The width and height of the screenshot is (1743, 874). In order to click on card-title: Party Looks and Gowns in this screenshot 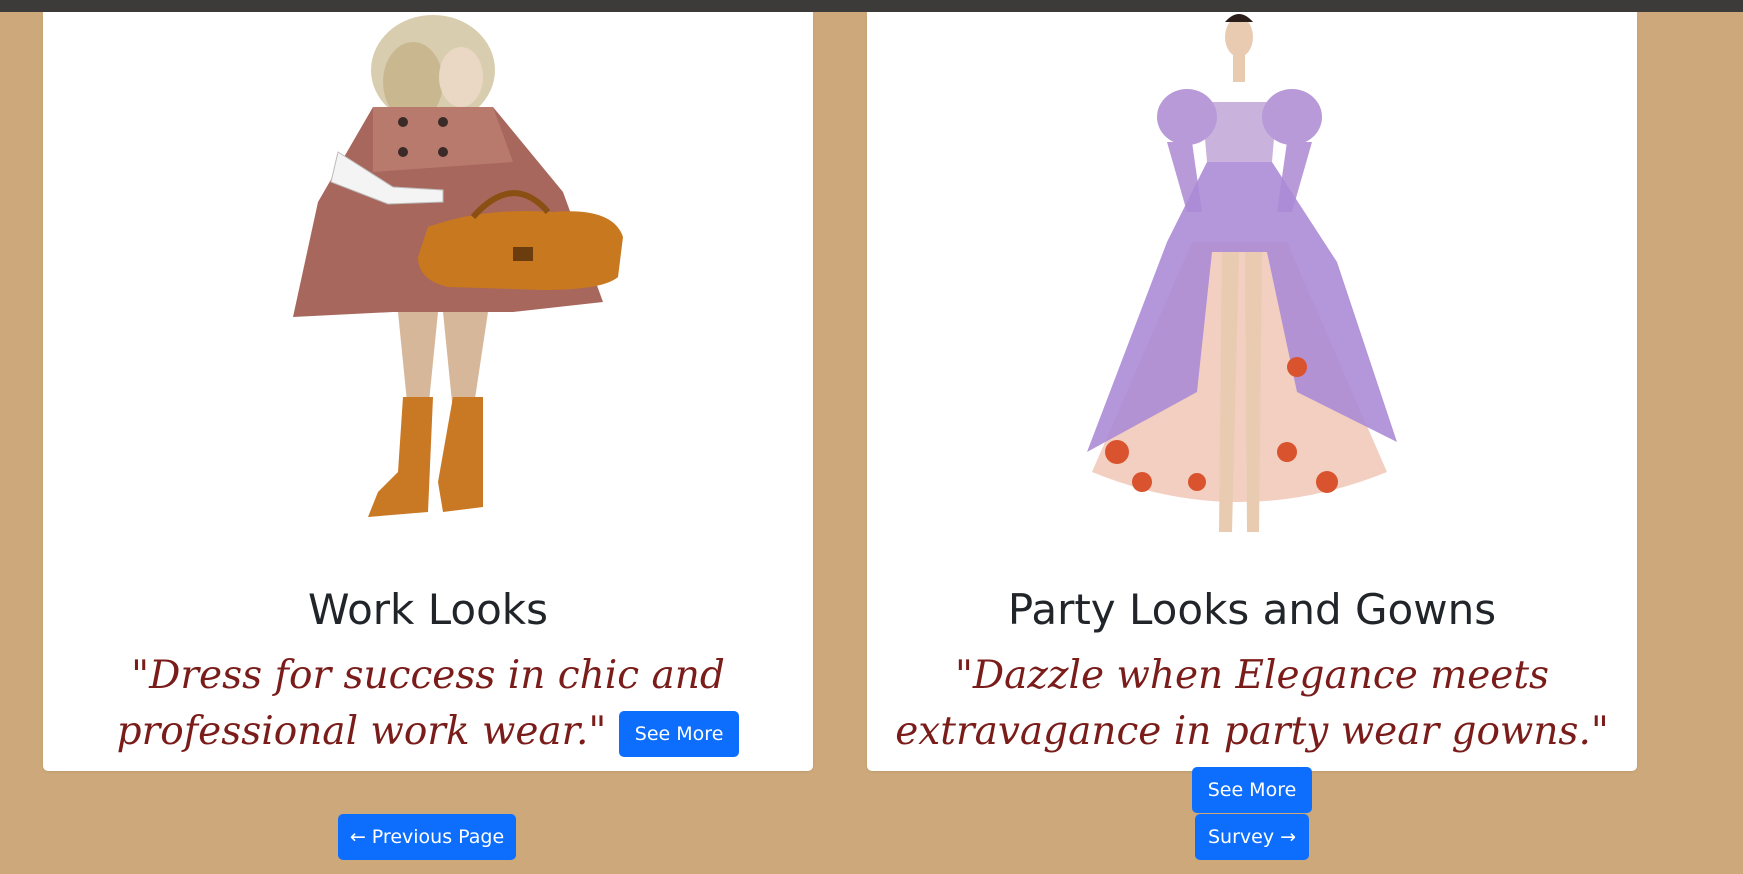, I will do `click(1252, 609)`.